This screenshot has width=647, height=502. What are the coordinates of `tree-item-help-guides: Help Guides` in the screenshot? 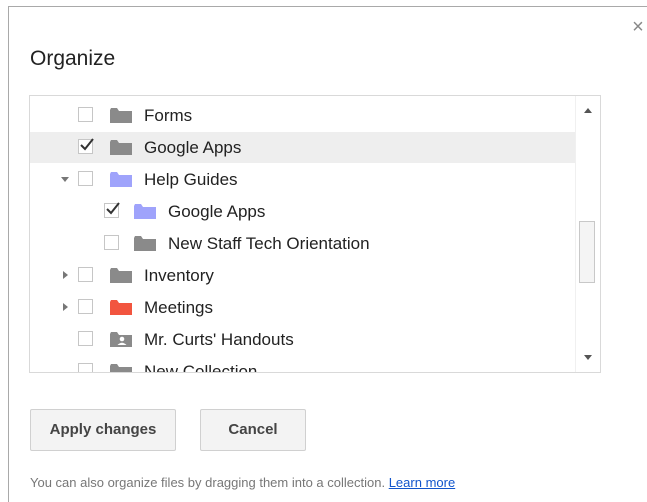 It's located at (303, 179).